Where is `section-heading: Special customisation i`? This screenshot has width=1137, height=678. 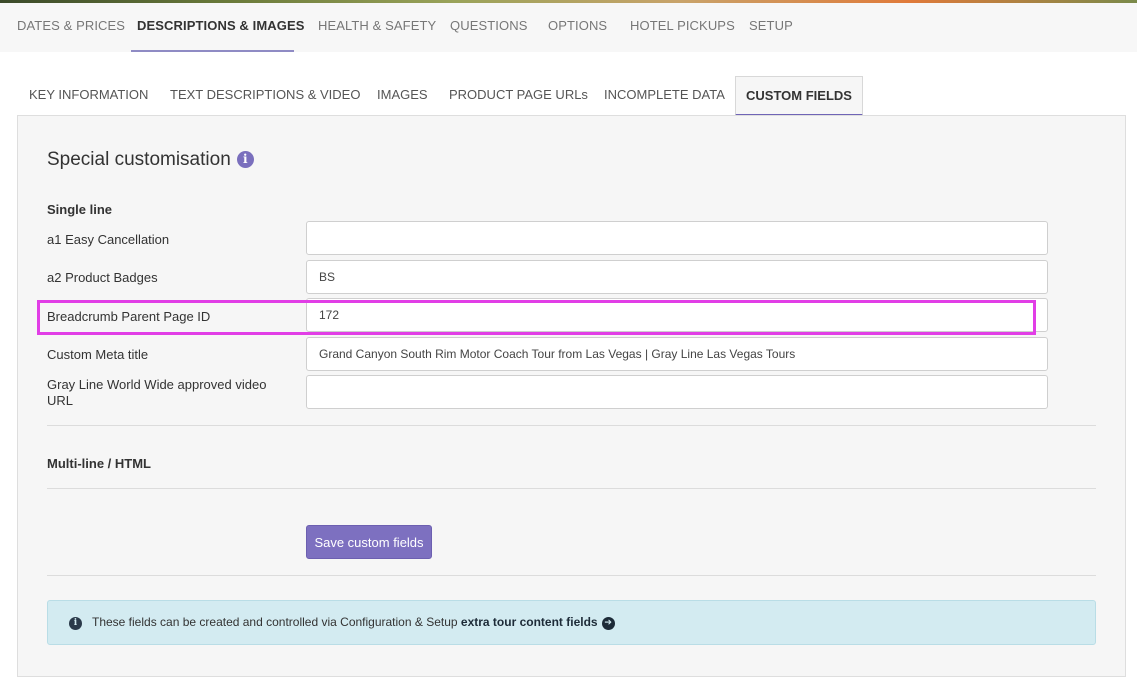 section-heading: Special customisation i is located at coordinates (150, 160).